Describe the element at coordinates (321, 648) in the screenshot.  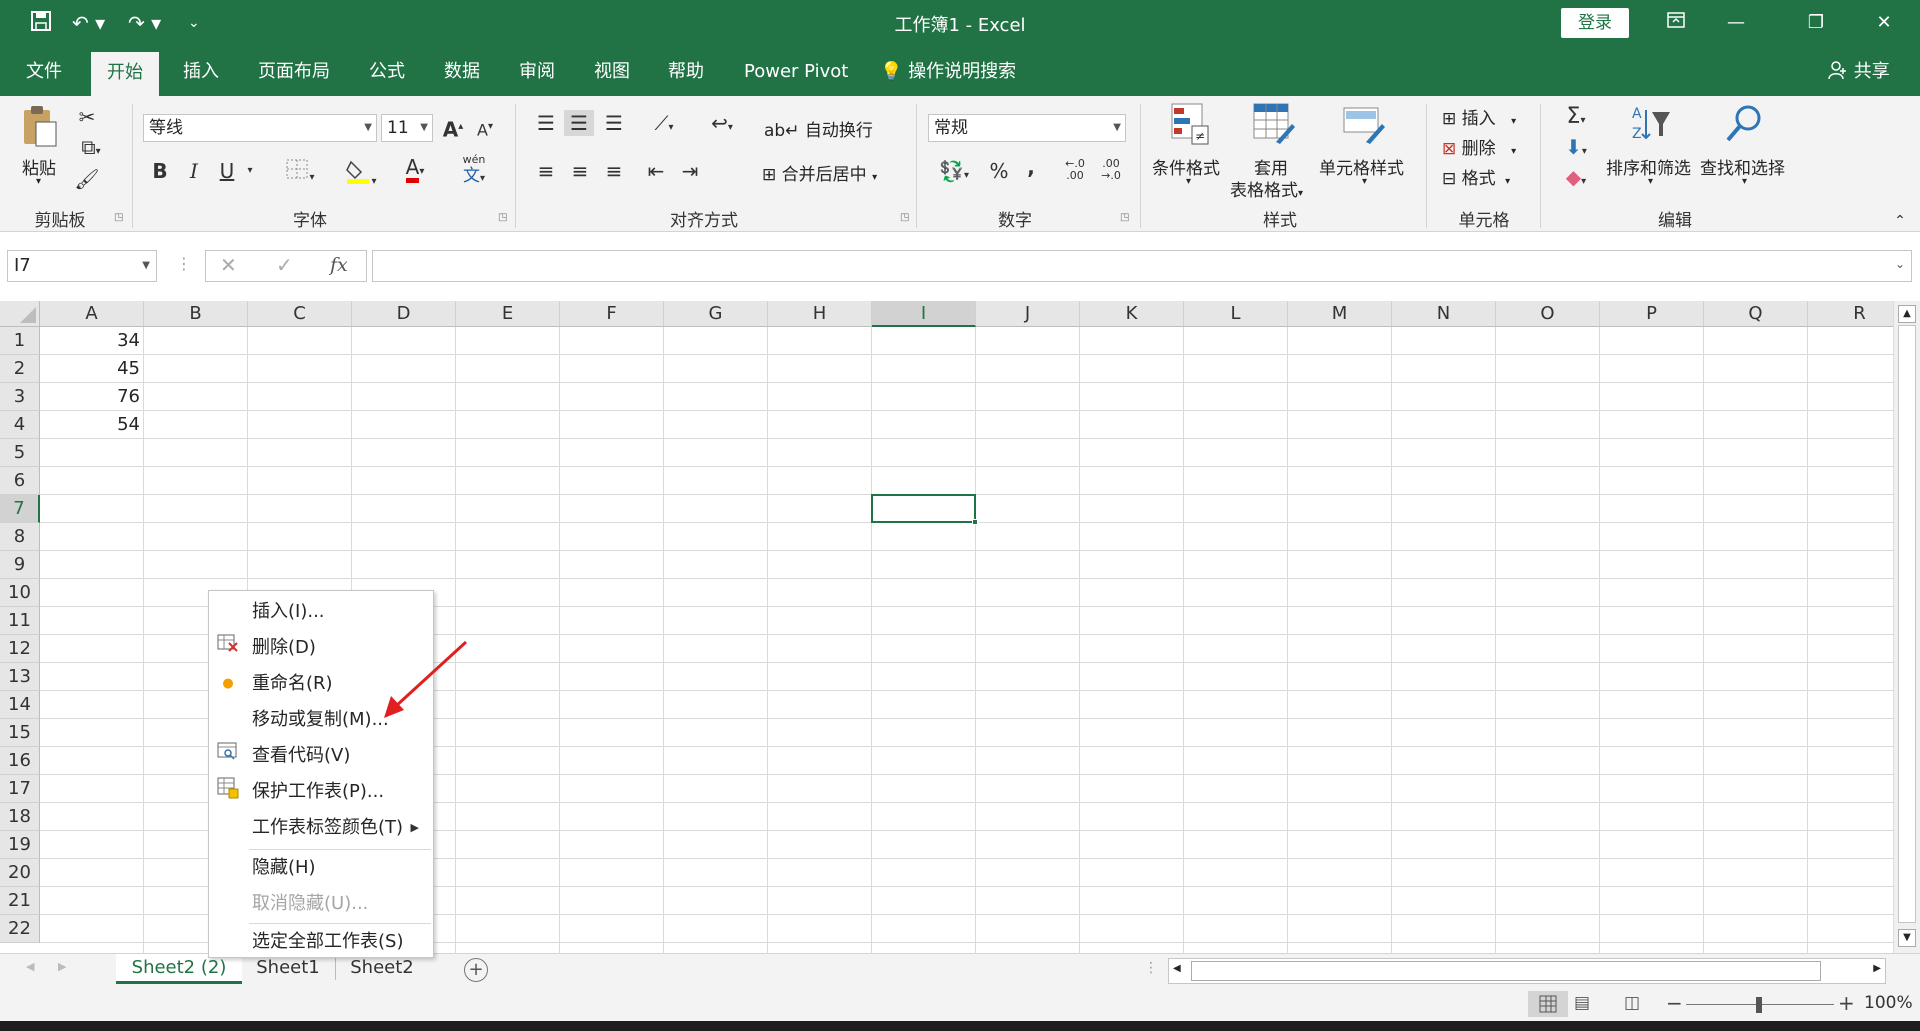
I see `menu-item-delete: 删除(D)` at that location.